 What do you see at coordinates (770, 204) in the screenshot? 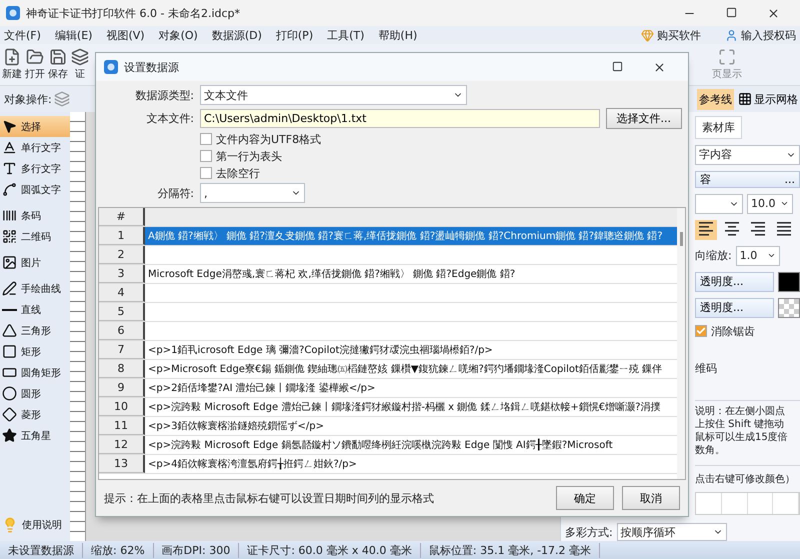
I see `font-size-field: 10.0` at bounding box center [770, 204].